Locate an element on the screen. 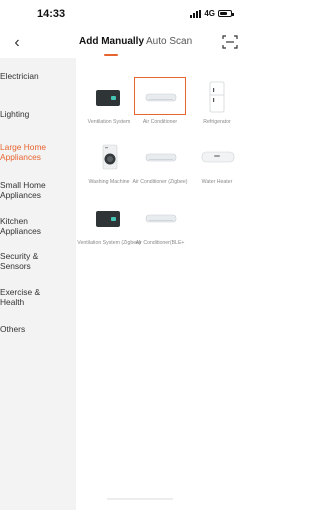 This screenshot has height=510, width=320. device-ventilation-system: Ventilation System is located at coordinates (109, 108).